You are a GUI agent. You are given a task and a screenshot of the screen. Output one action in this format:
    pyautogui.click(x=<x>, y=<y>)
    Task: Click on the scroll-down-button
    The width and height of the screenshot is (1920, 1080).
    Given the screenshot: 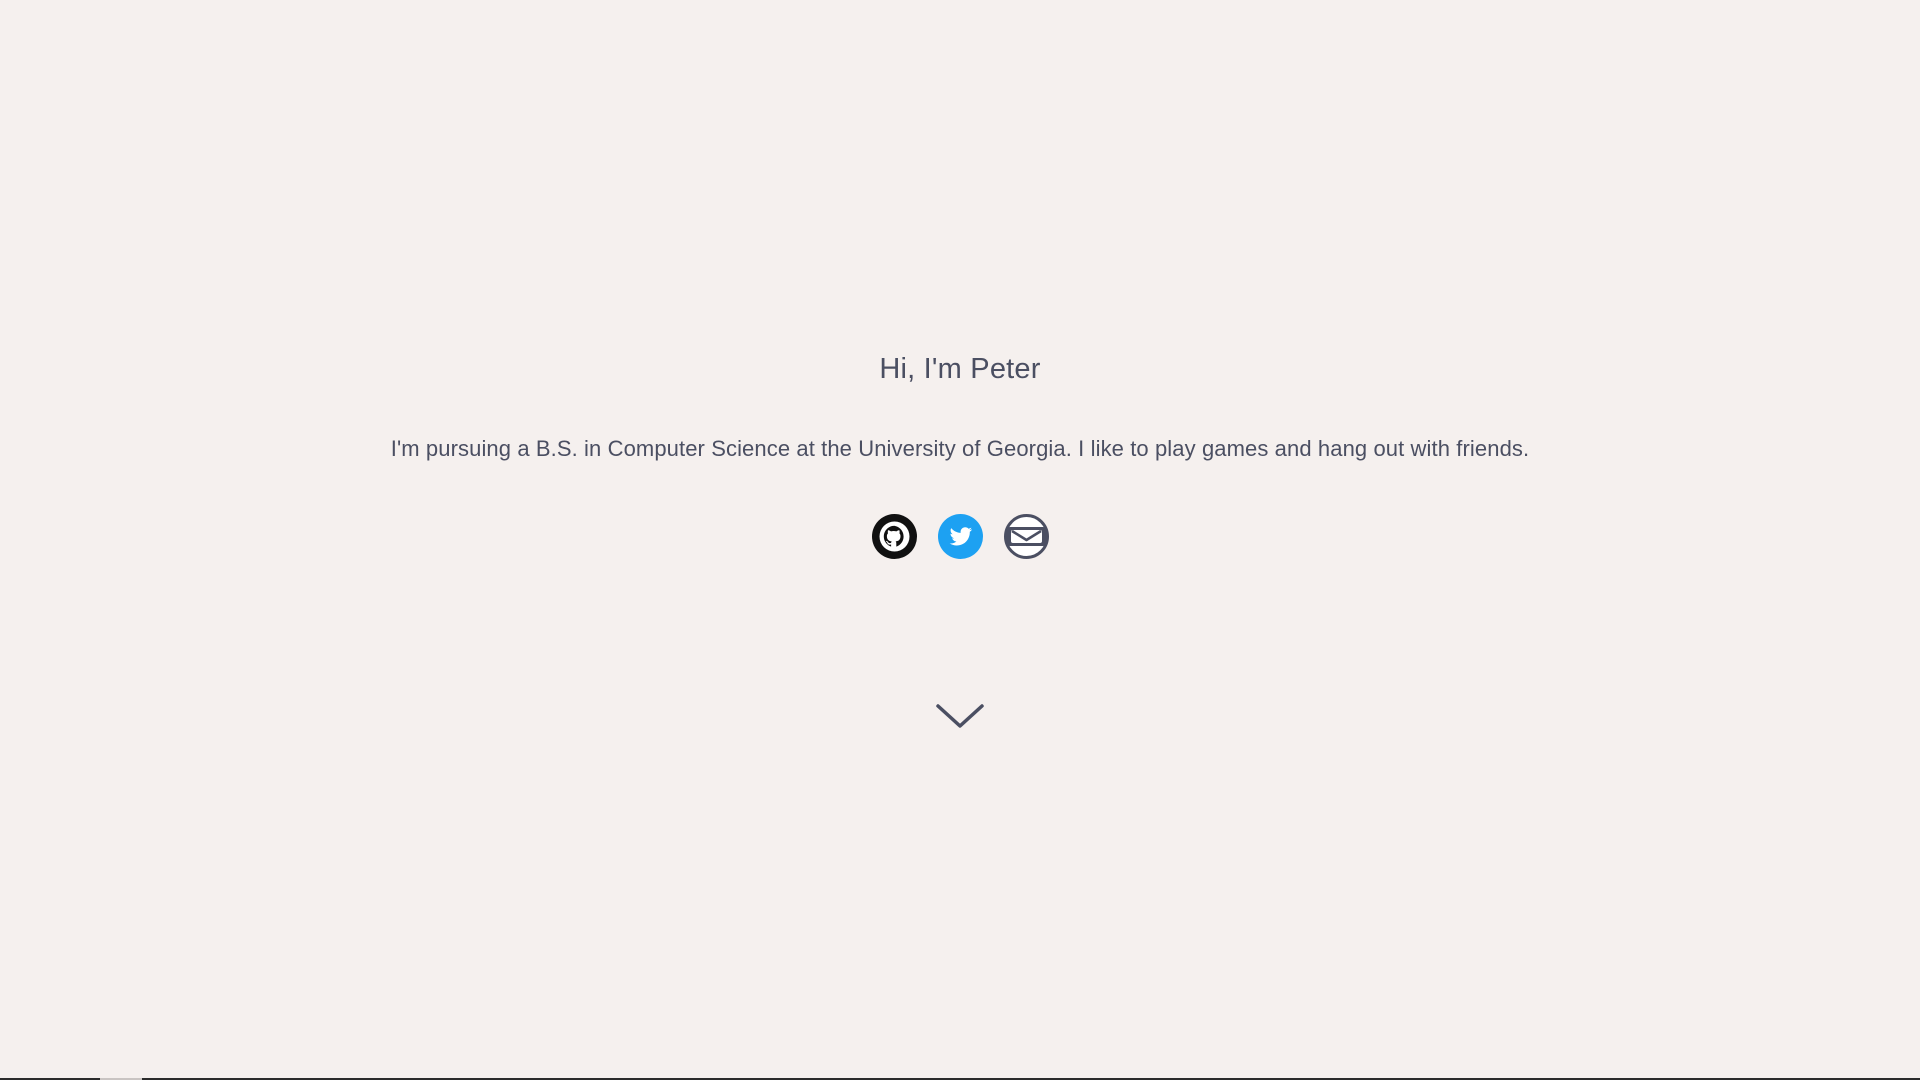 What is the action you would take?
    pyautogui.click(x=960, y=717)
    